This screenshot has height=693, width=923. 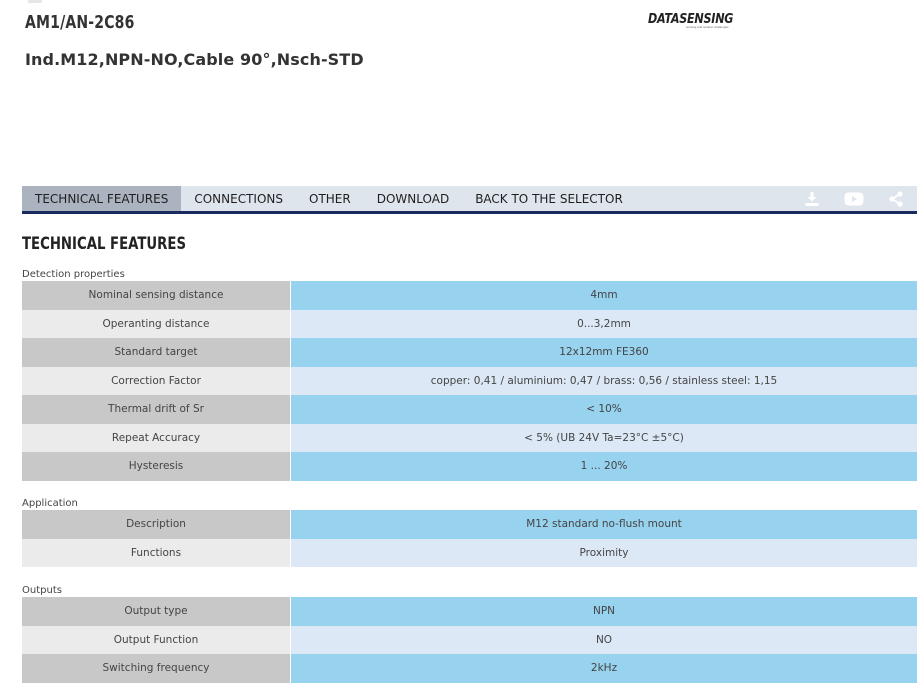 I want to click on table-row: Description M12 standard no-flush mount, so click(x=469, y=524).